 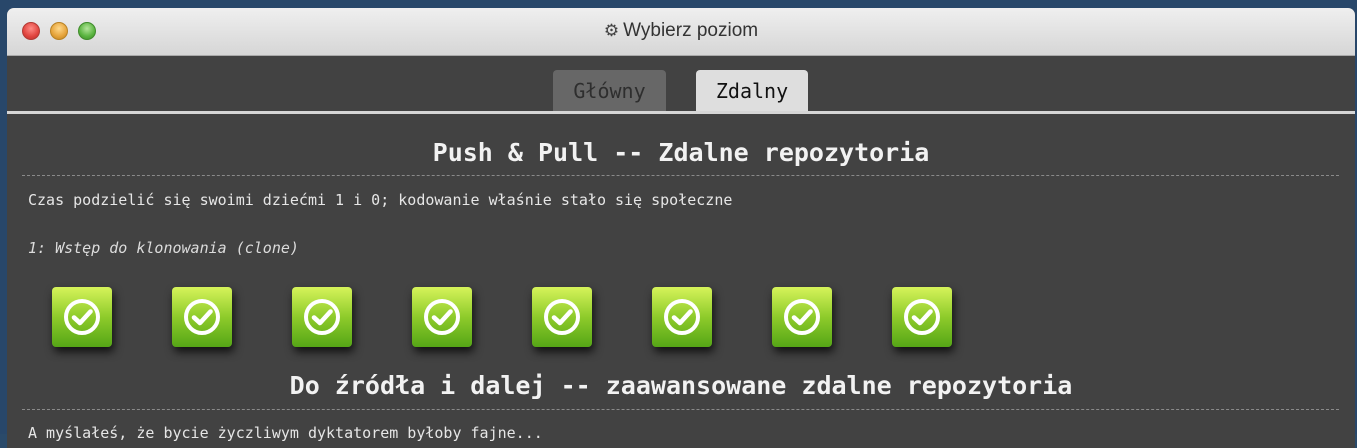 I want to click on window-title-text: Wybierz poziom, so click(x=691, y=30).